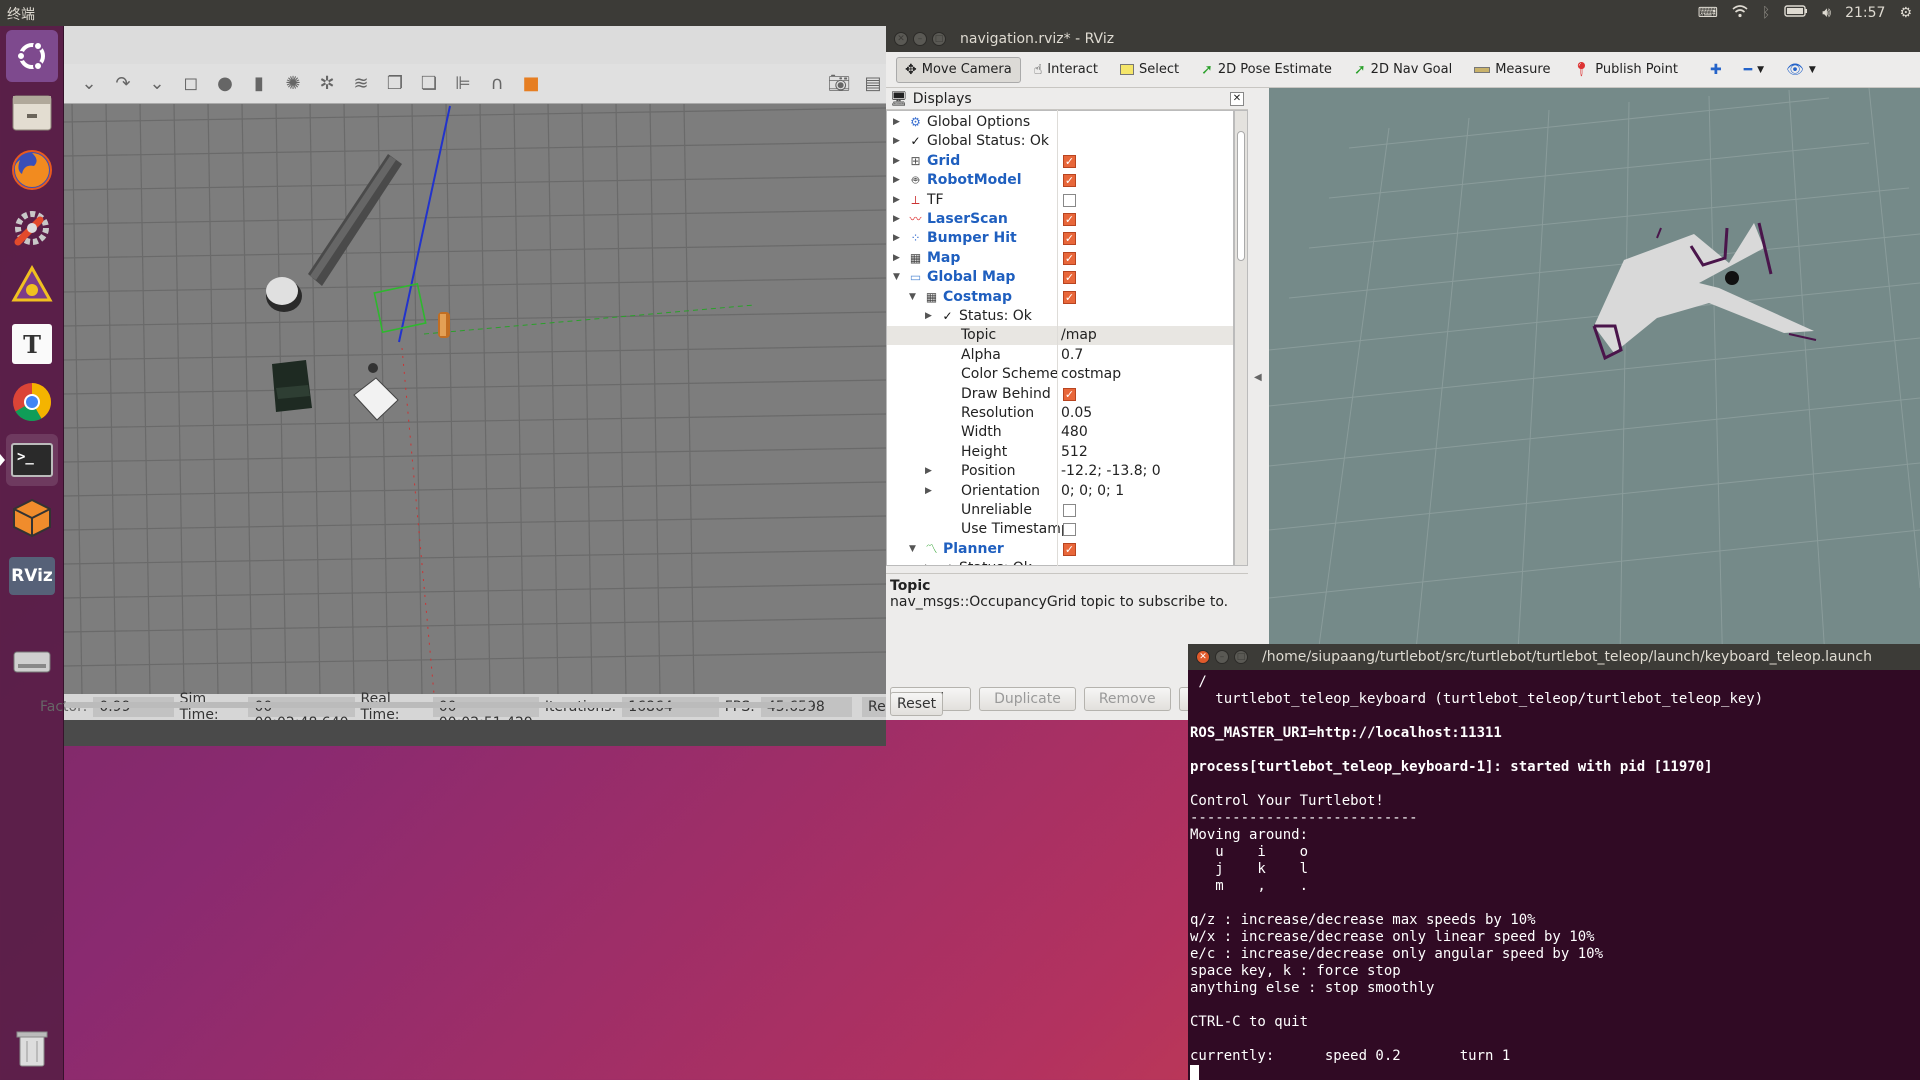  I want to click on launcher-firefox, so click(32, 170).